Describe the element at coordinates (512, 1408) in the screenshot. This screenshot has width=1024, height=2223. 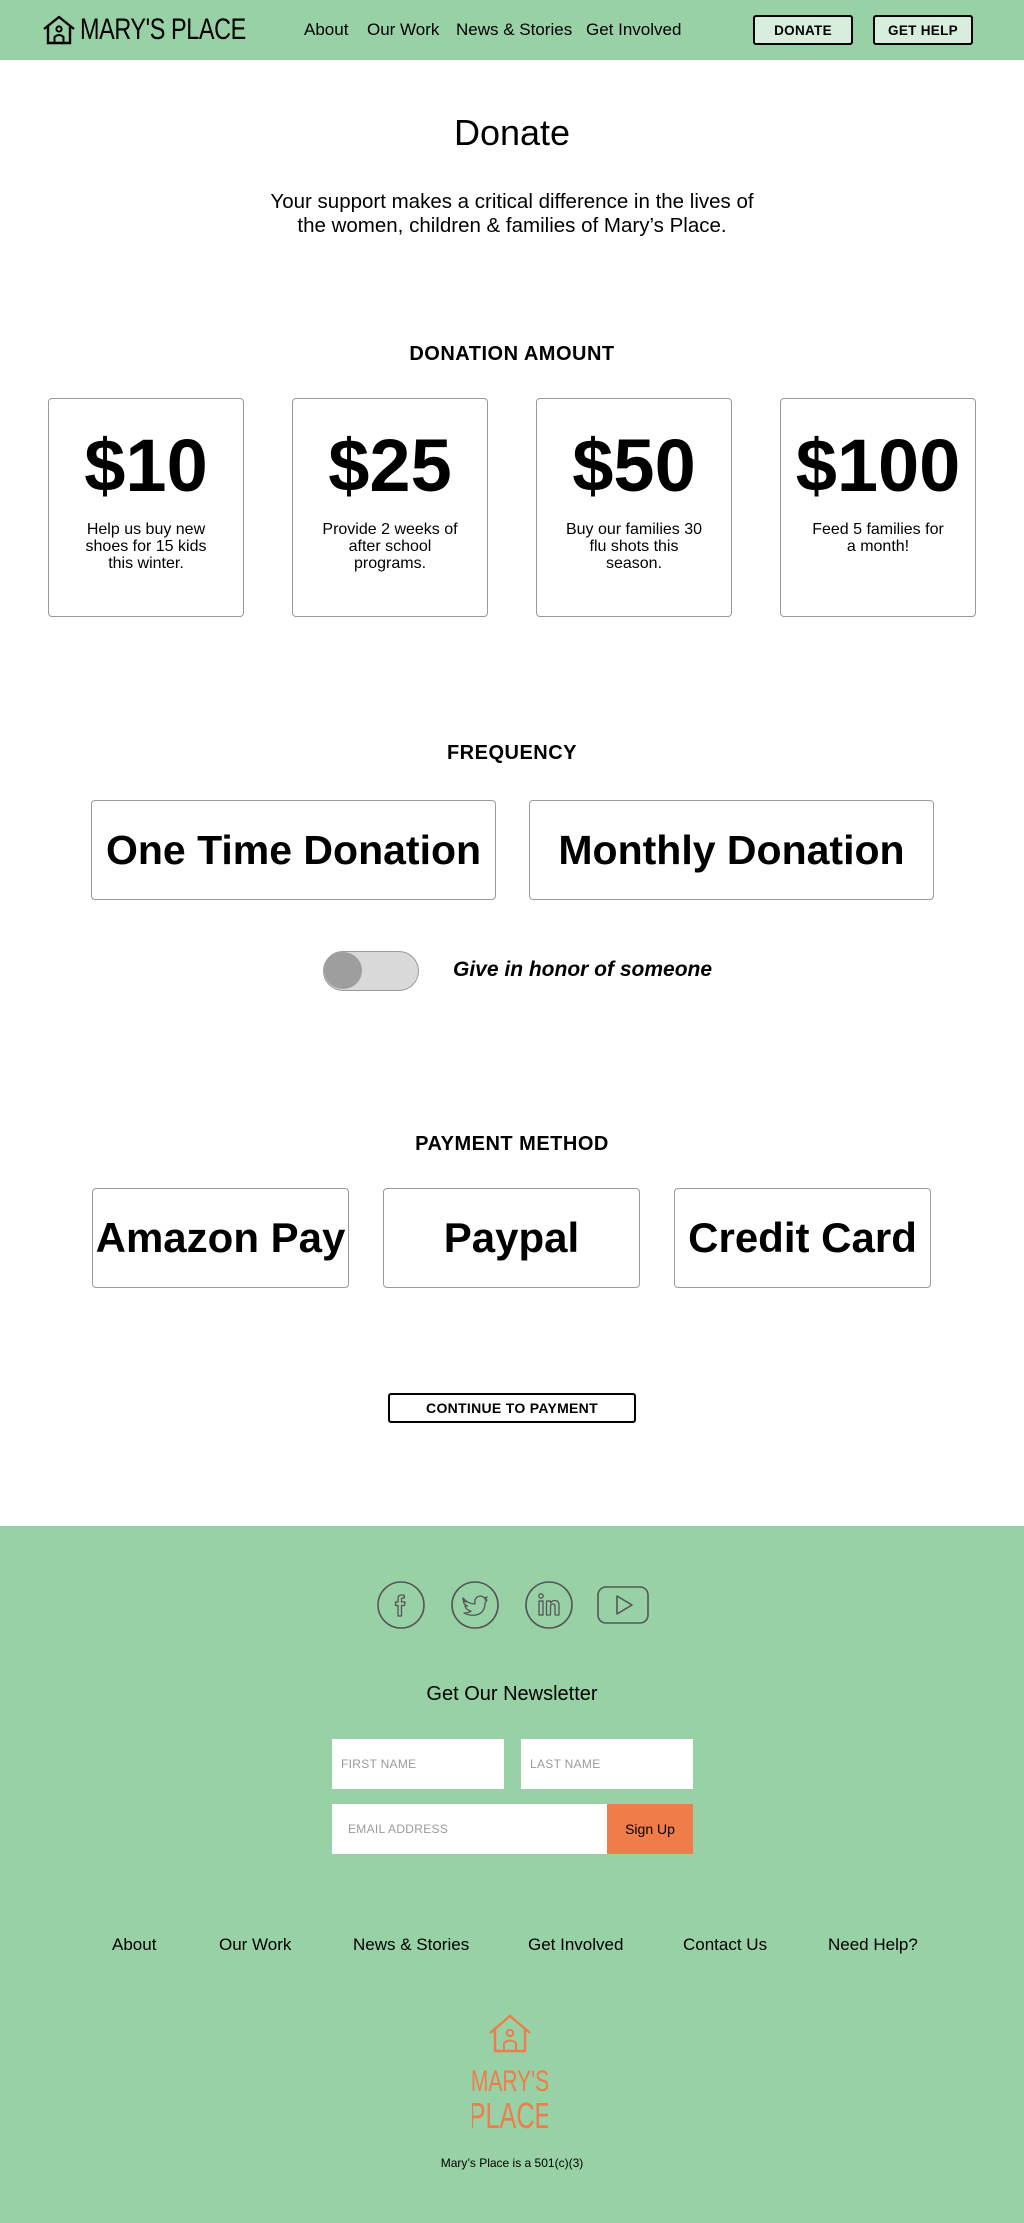
I see `continue-to-payment-button: CONTINUE TO PAYMENT` at that location.